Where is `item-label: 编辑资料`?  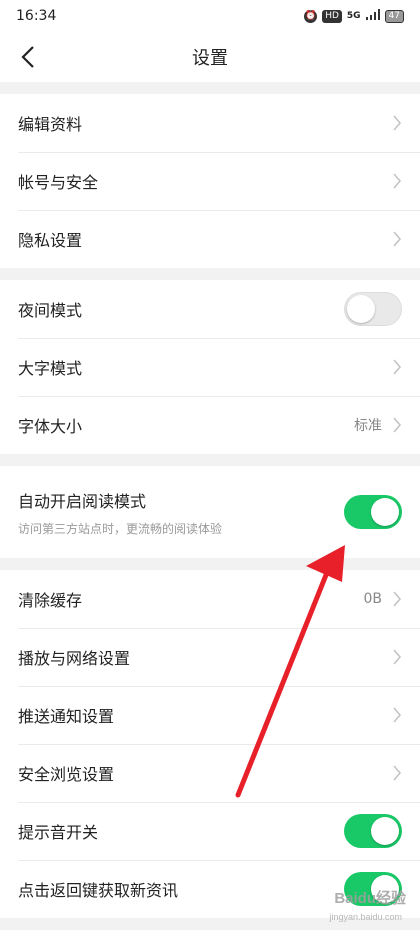
item-label: 编辑资料 is located at coordinates (50, 124).